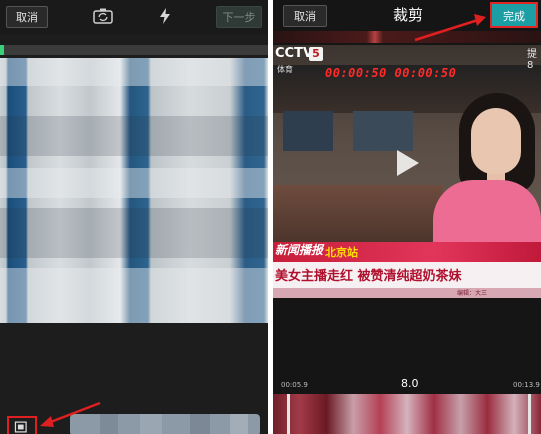 This screenshot has height=434, width=541. I want to click on trim-end-time: 00:13.9, so click(526, 385).